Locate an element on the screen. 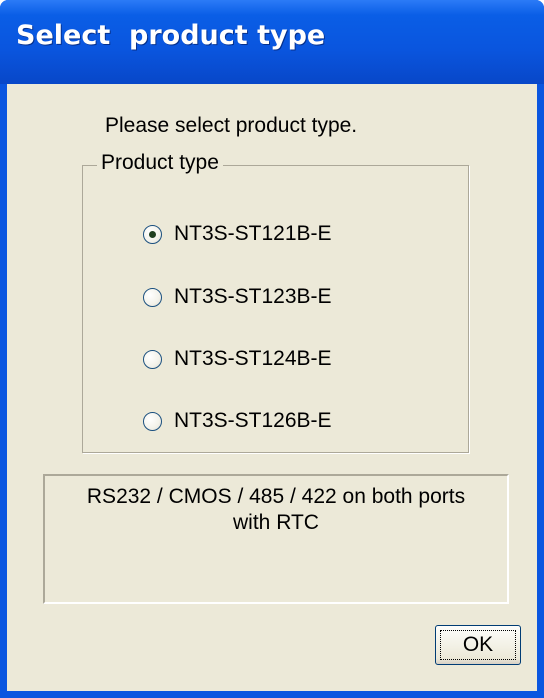 The width and height of the screenshot is (544, 698). radio-label: NT3S-ST123B-E is located at coordinates (253, 296).